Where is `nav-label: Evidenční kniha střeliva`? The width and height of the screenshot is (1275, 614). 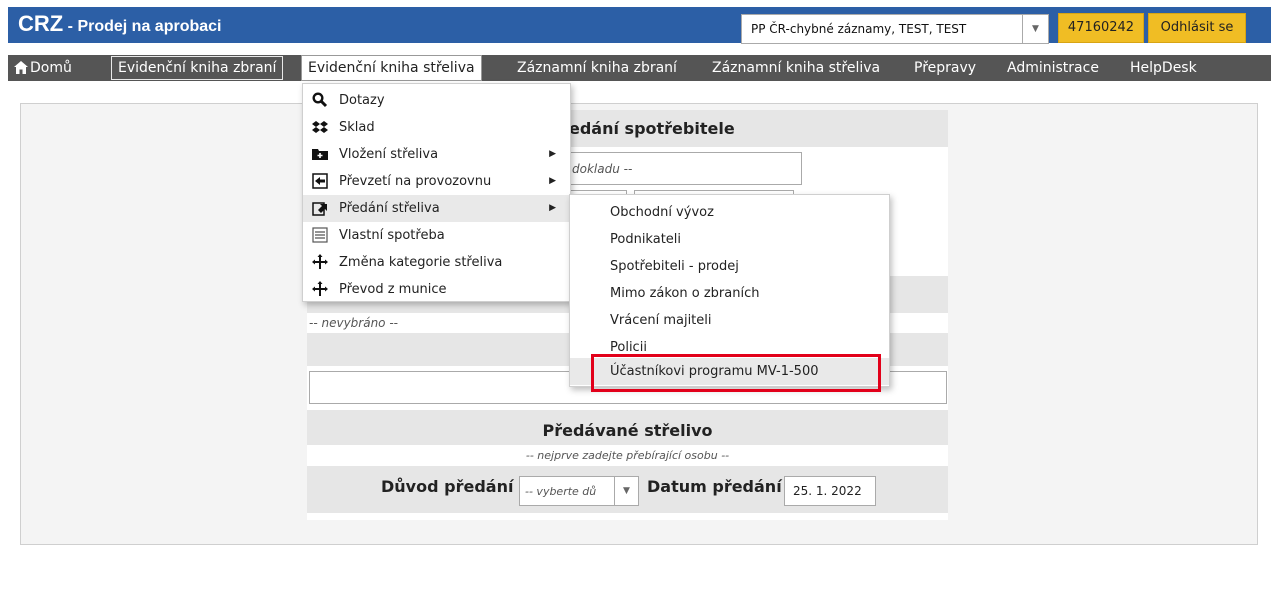 nav-label: Evidenční kniha střeliva is located at coordinates (391, 68).